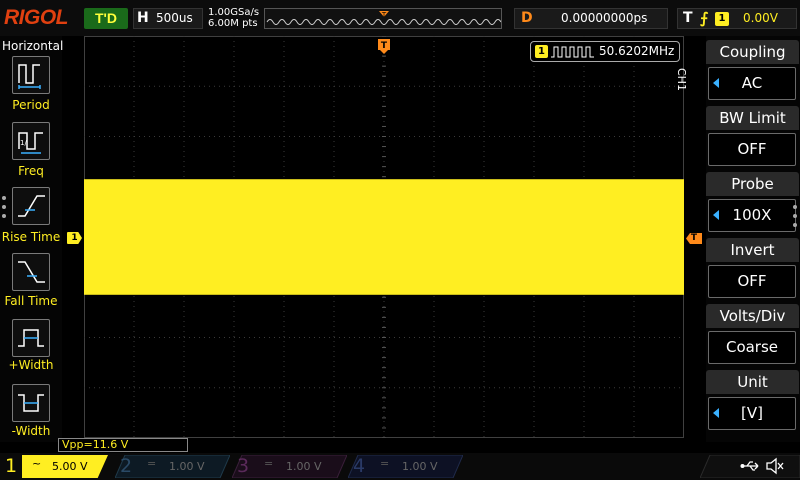  Describe the element at coordinates (4, 209) in the screenshot. I see `left-page-dots` at that location.